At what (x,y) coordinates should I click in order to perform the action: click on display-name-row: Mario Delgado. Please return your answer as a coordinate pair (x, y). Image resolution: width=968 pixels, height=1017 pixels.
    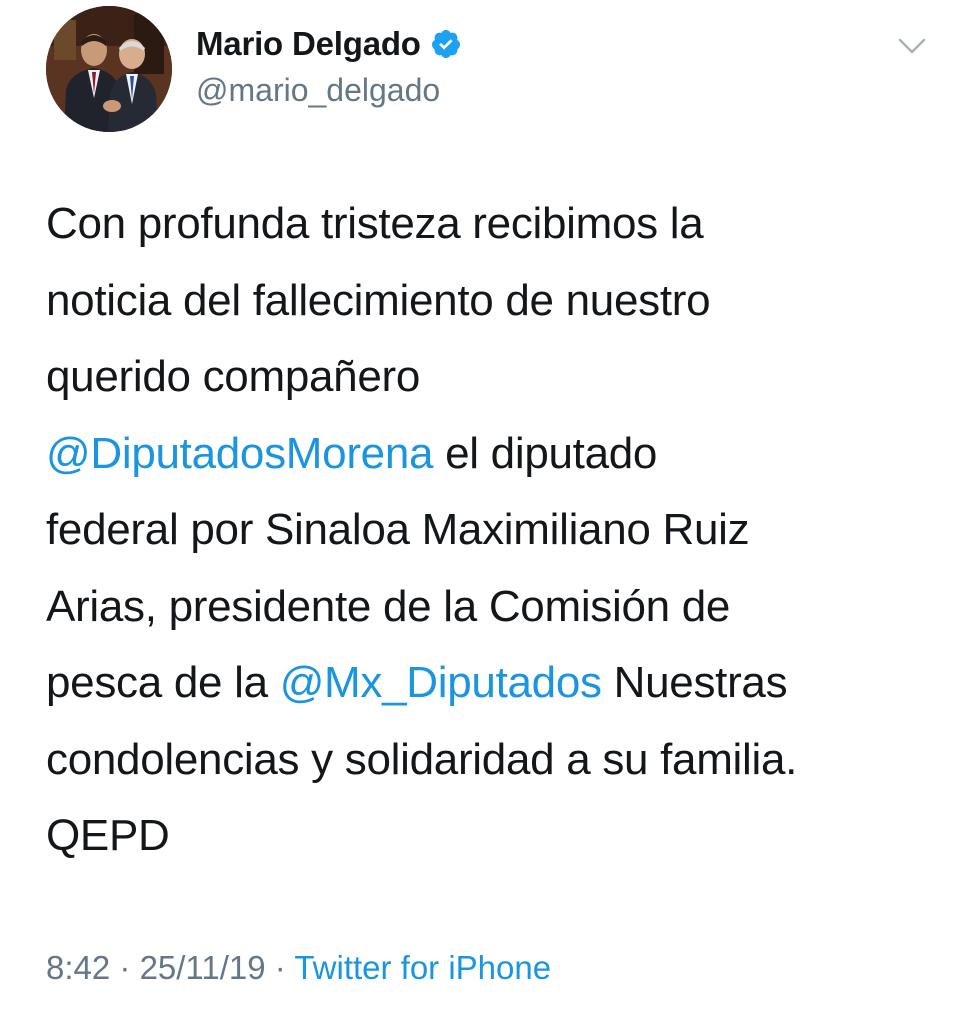
    Looking at the image, I should click on (329, 44).